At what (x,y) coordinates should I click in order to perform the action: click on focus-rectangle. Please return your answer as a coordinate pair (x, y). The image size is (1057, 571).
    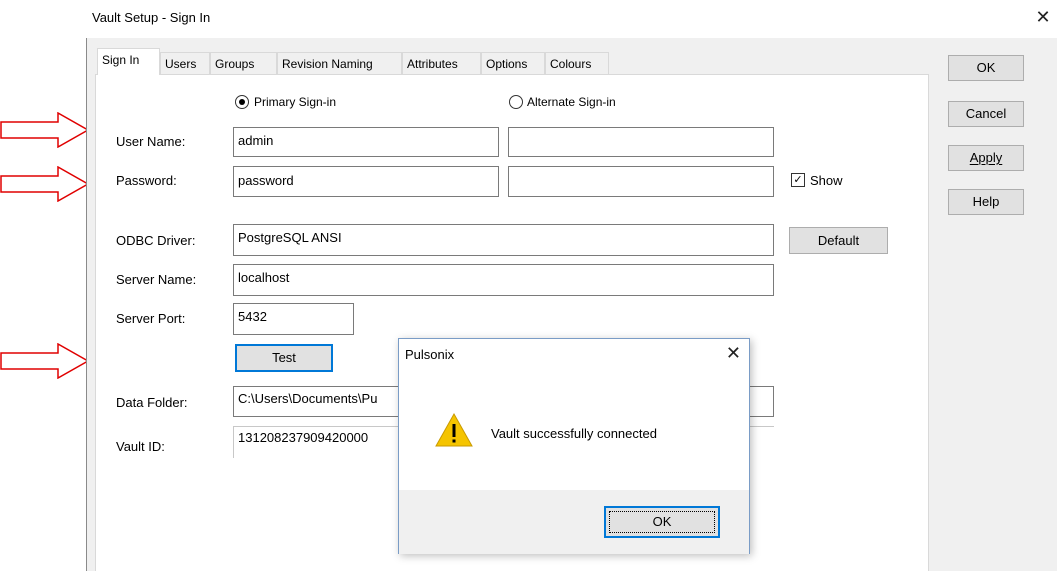
    Looking at the image, I should click on (662, 522).